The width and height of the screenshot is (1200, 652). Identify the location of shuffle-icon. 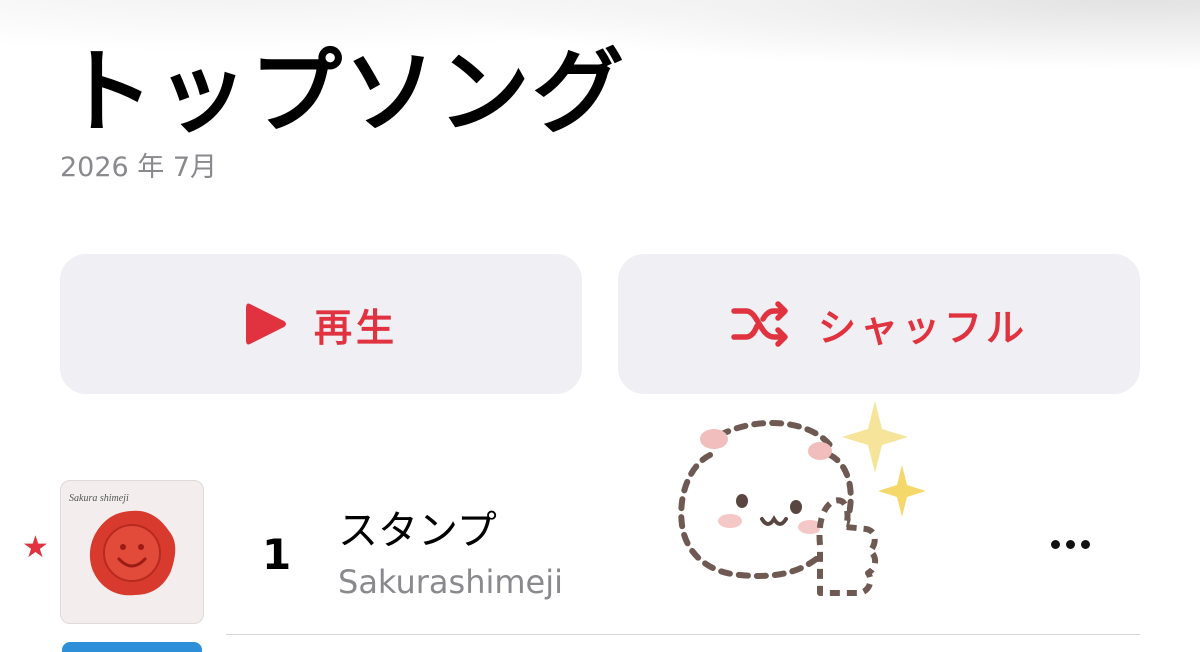
(761, 324).